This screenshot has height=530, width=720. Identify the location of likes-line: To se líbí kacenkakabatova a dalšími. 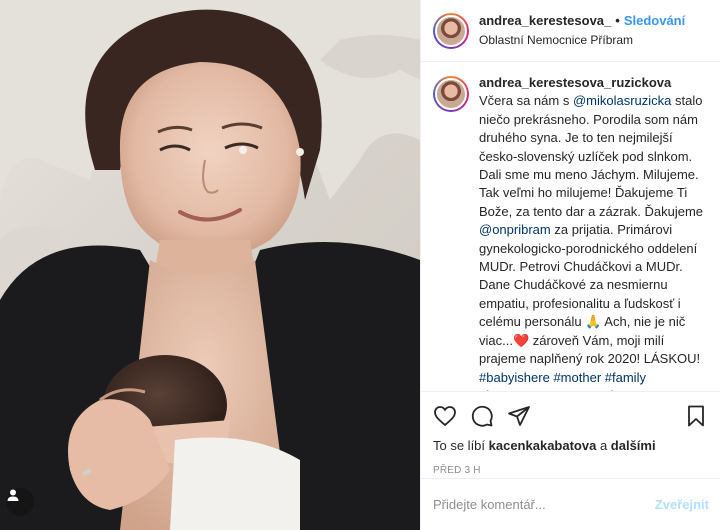
(570, 445).